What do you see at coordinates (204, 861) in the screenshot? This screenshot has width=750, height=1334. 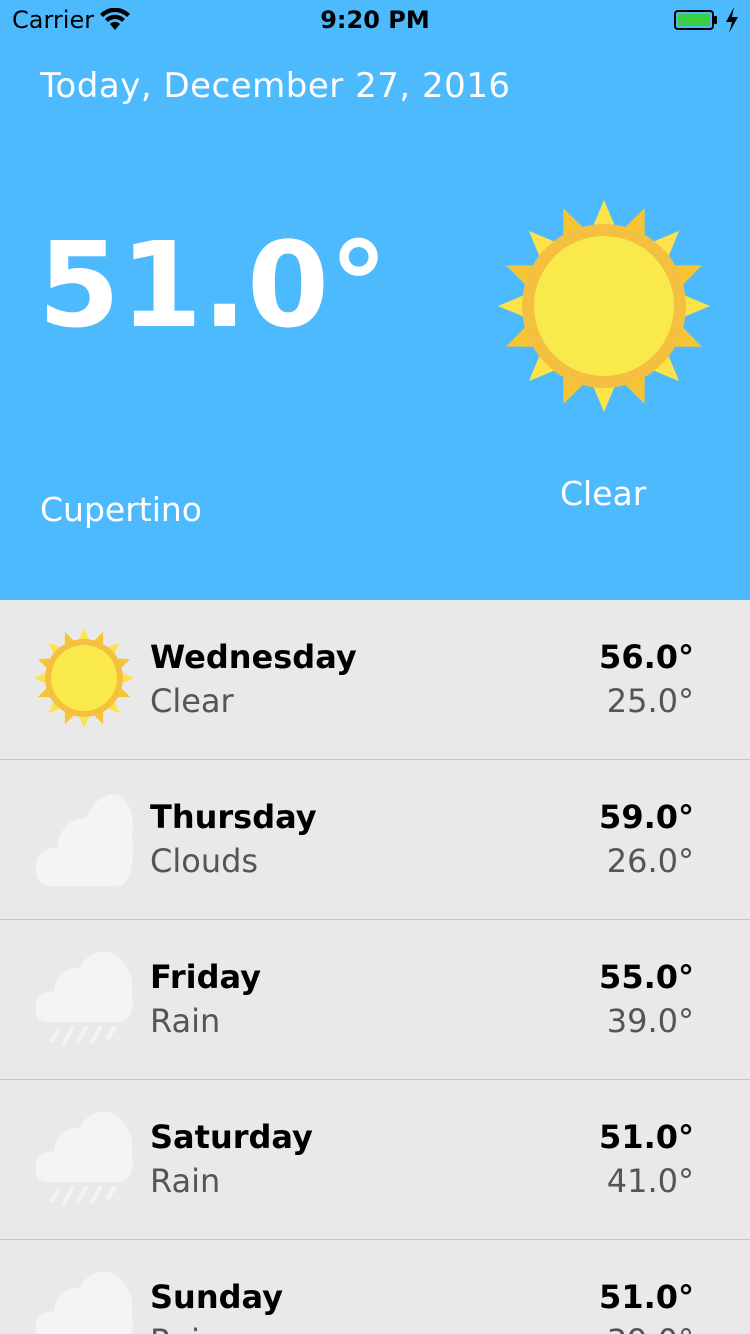 I see `forecast-condition: Clouds` at bounding box center [204, 861].